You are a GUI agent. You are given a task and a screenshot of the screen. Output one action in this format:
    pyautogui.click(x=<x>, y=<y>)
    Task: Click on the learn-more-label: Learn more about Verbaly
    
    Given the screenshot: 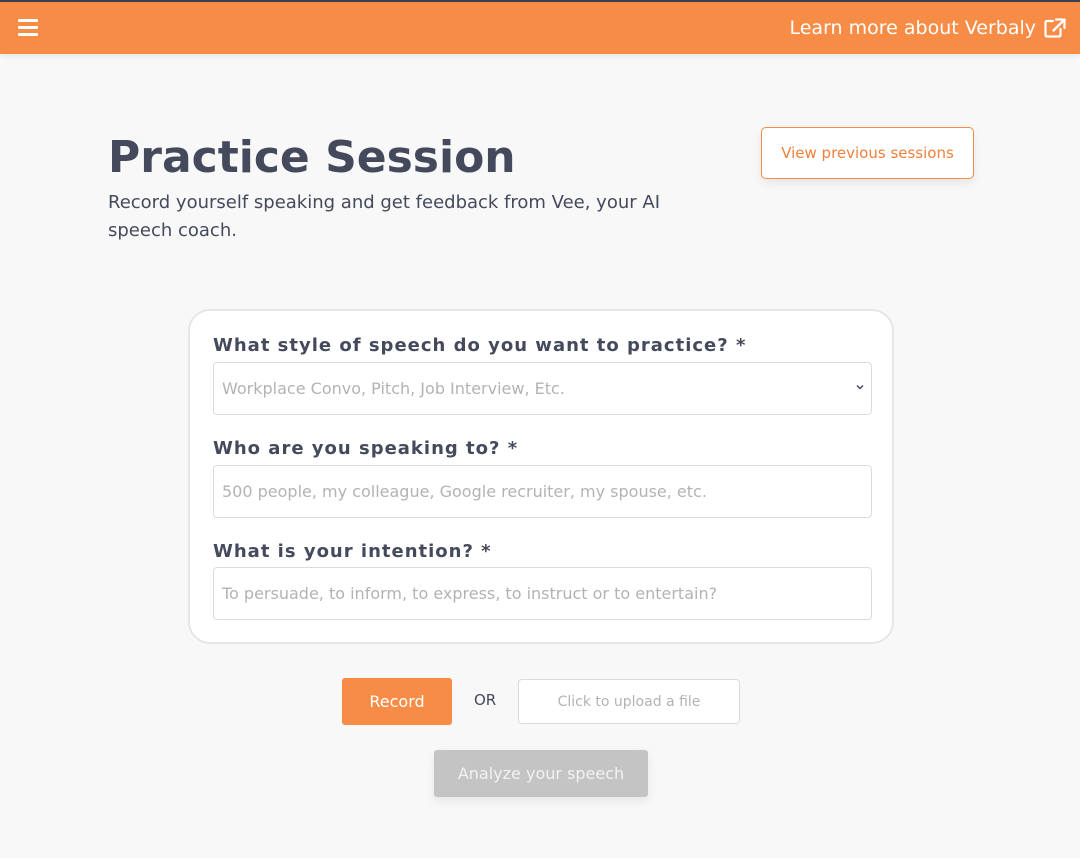 What is the action you would take?
    pyautogui.click(x=912, y=28)
    